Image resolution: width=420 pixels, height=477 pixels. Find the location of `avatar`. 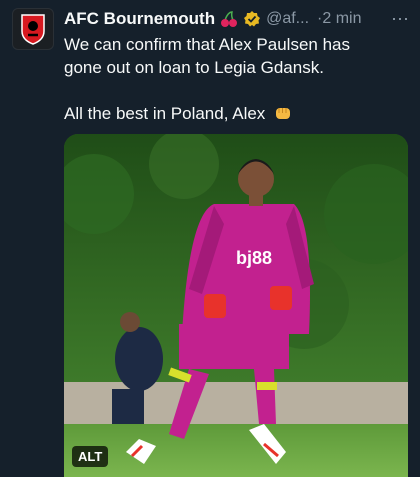

avatar is located at coordinates (33, 29).